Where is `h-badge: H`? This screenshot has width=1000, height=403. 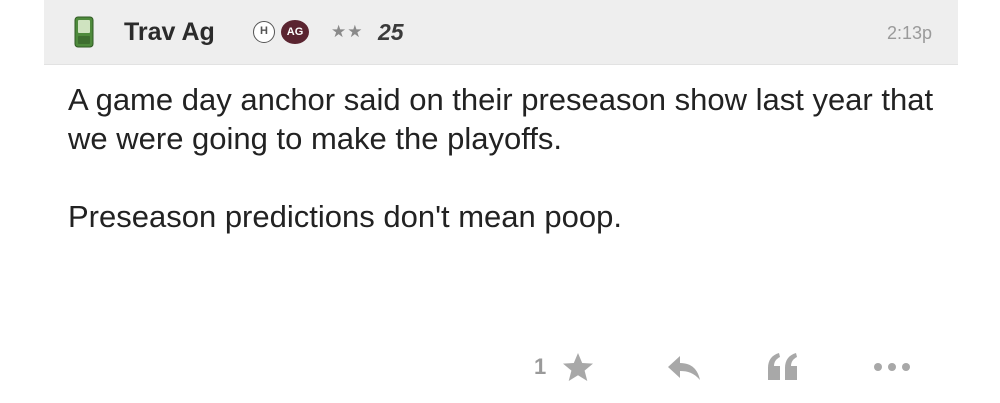
h-badge: H is located at coordinates (264, 32).